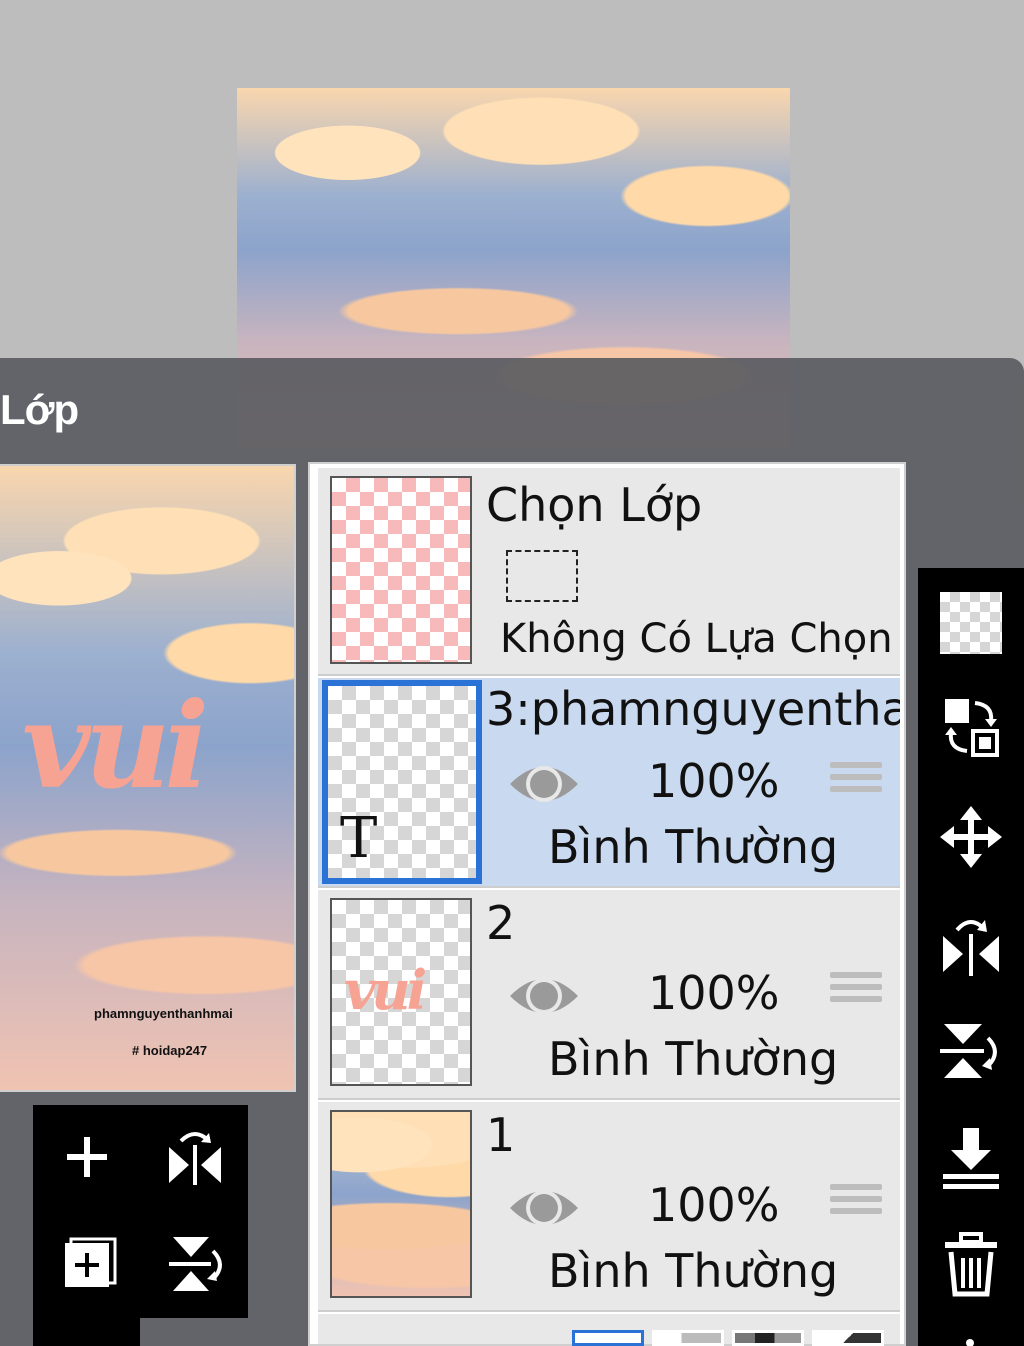  I want to click on layer-thumbnail: T, so click(402, 782).